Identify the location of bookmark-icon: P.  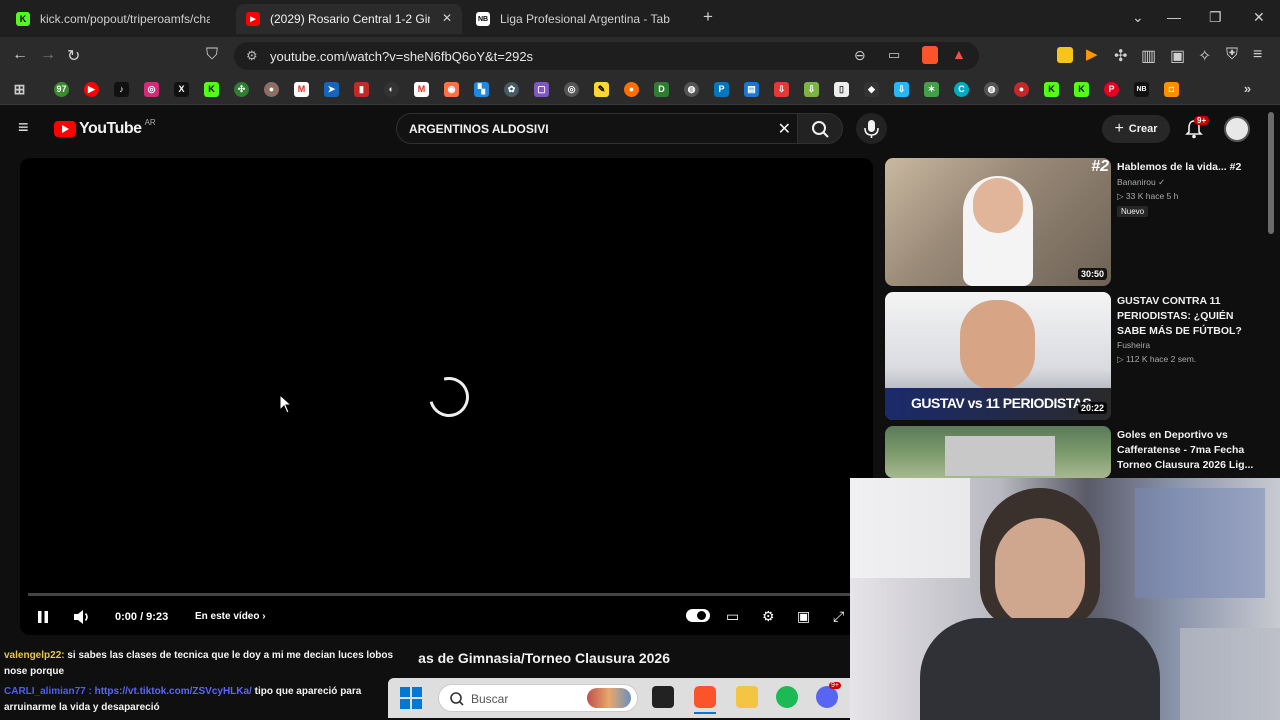
(721, 89).